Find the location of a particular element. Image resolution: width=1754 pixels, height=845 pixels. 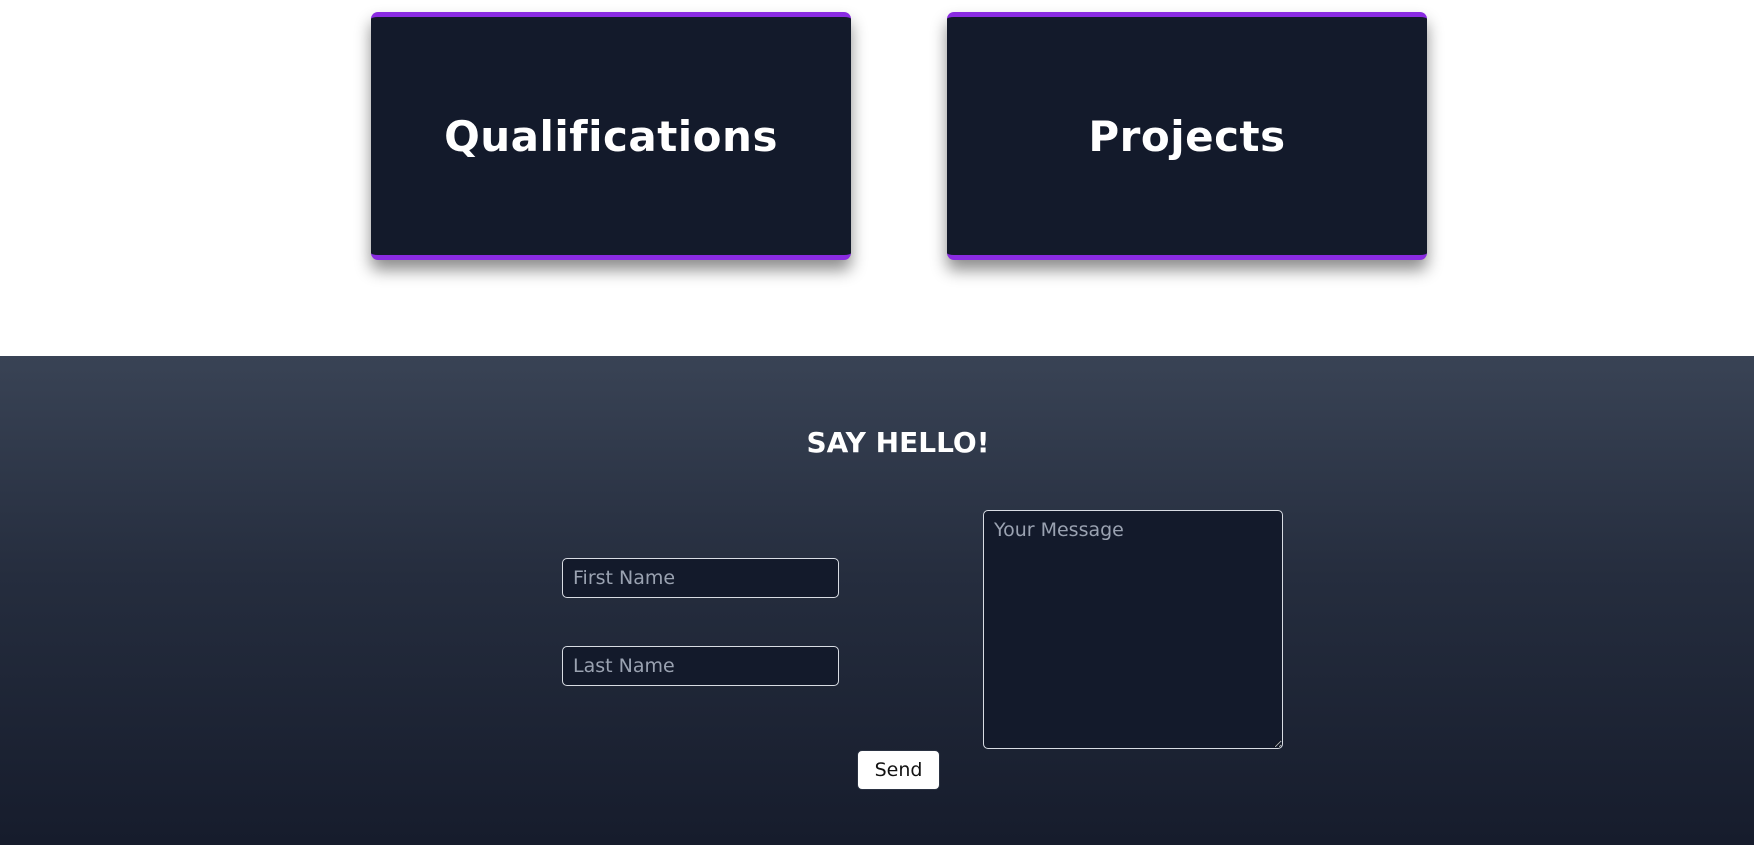

qualifications-card: Qualifications is located at coordinates (611, 136).